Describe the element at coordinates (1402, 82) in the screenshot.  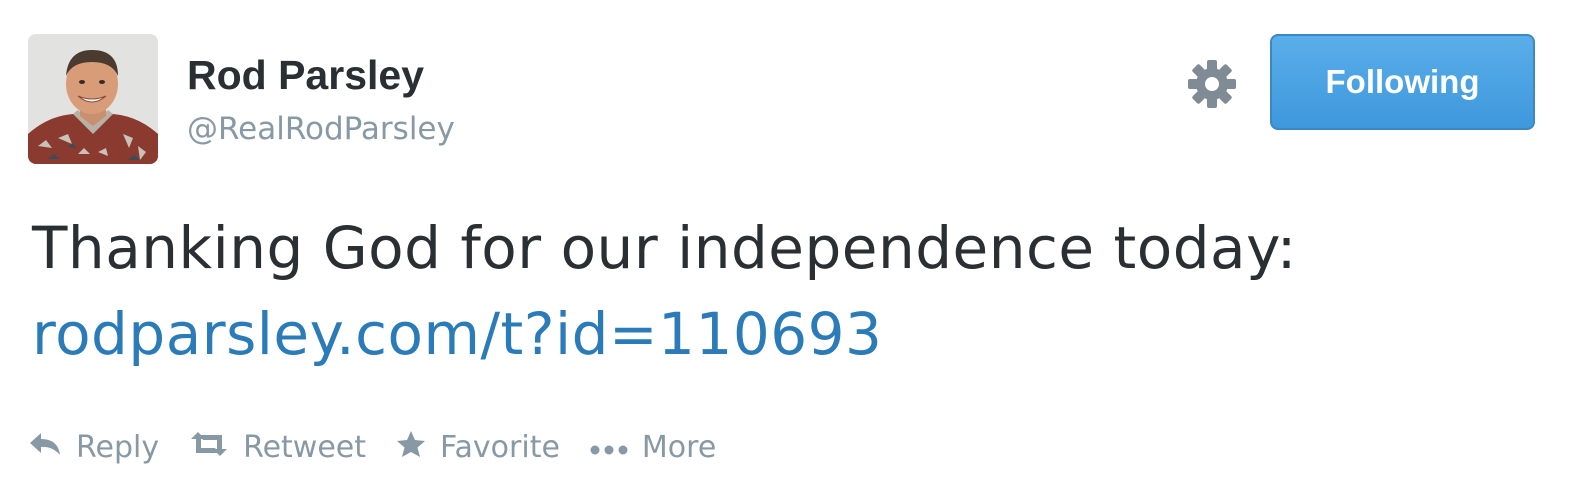
I see `following-button: Following` at that location.